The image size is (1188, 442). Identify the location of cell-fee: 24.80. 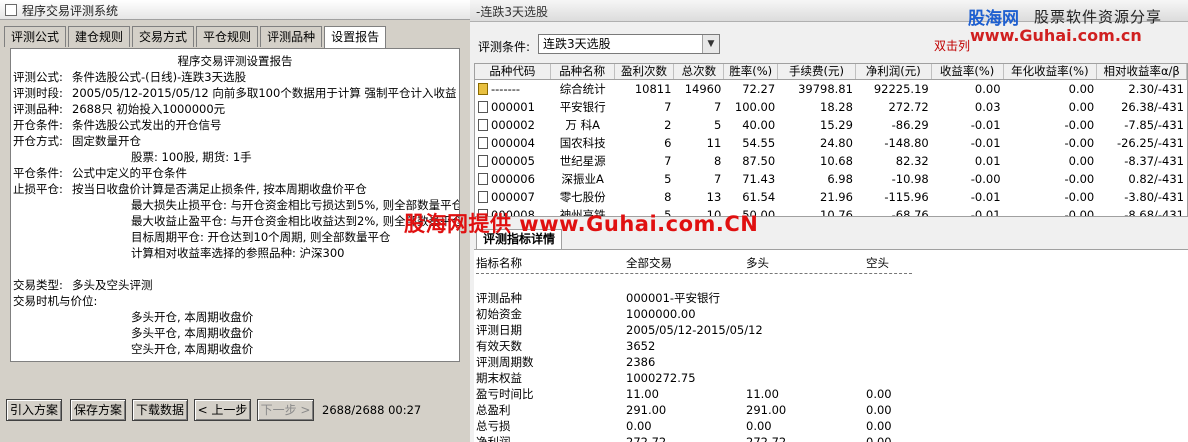
(836, 143).